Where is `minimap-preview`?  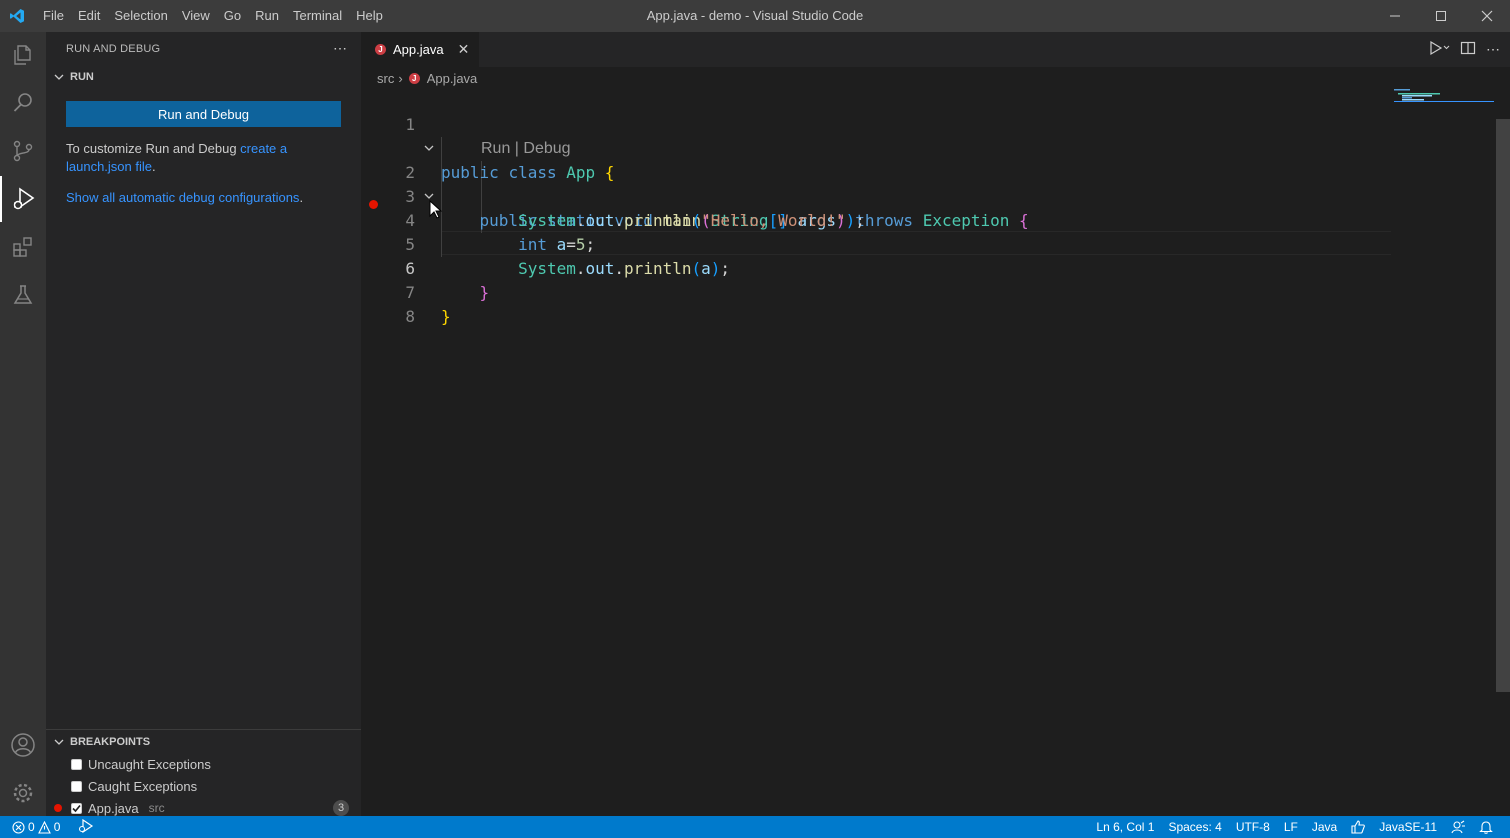
minimap-preview is located at coordinates (1444, 95).